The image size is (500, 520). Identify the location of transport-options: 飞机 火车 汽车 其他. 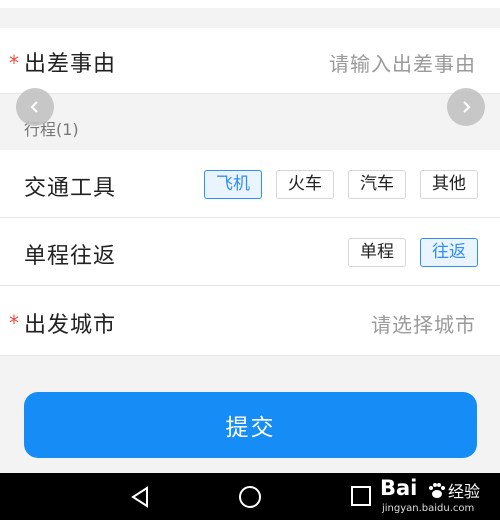
(341, 184).